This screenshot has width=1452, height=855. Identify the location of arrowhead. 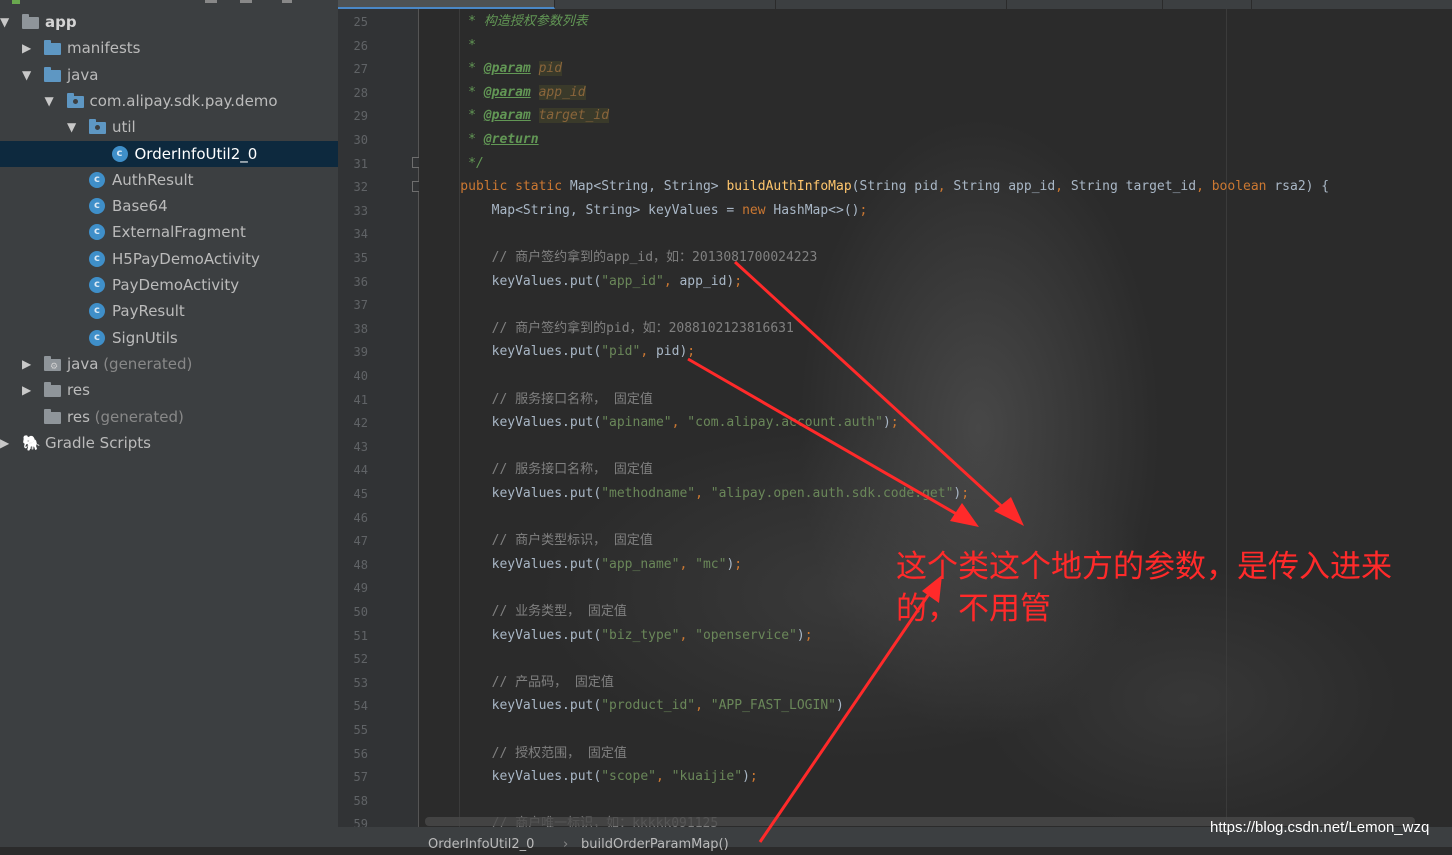
(964, 515).